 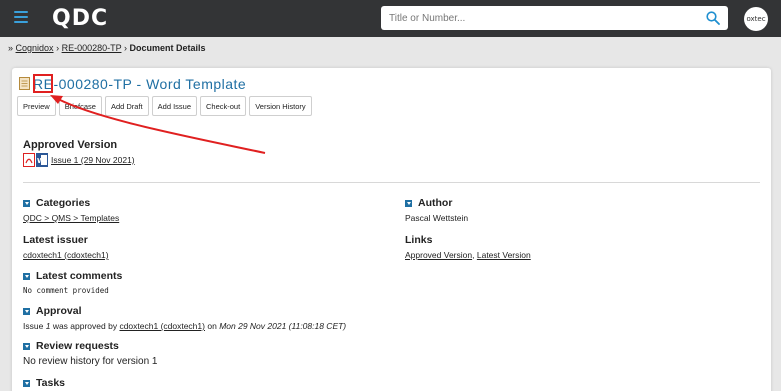 I want to click on approval-heading: Approval, so click(x=59, y=311).